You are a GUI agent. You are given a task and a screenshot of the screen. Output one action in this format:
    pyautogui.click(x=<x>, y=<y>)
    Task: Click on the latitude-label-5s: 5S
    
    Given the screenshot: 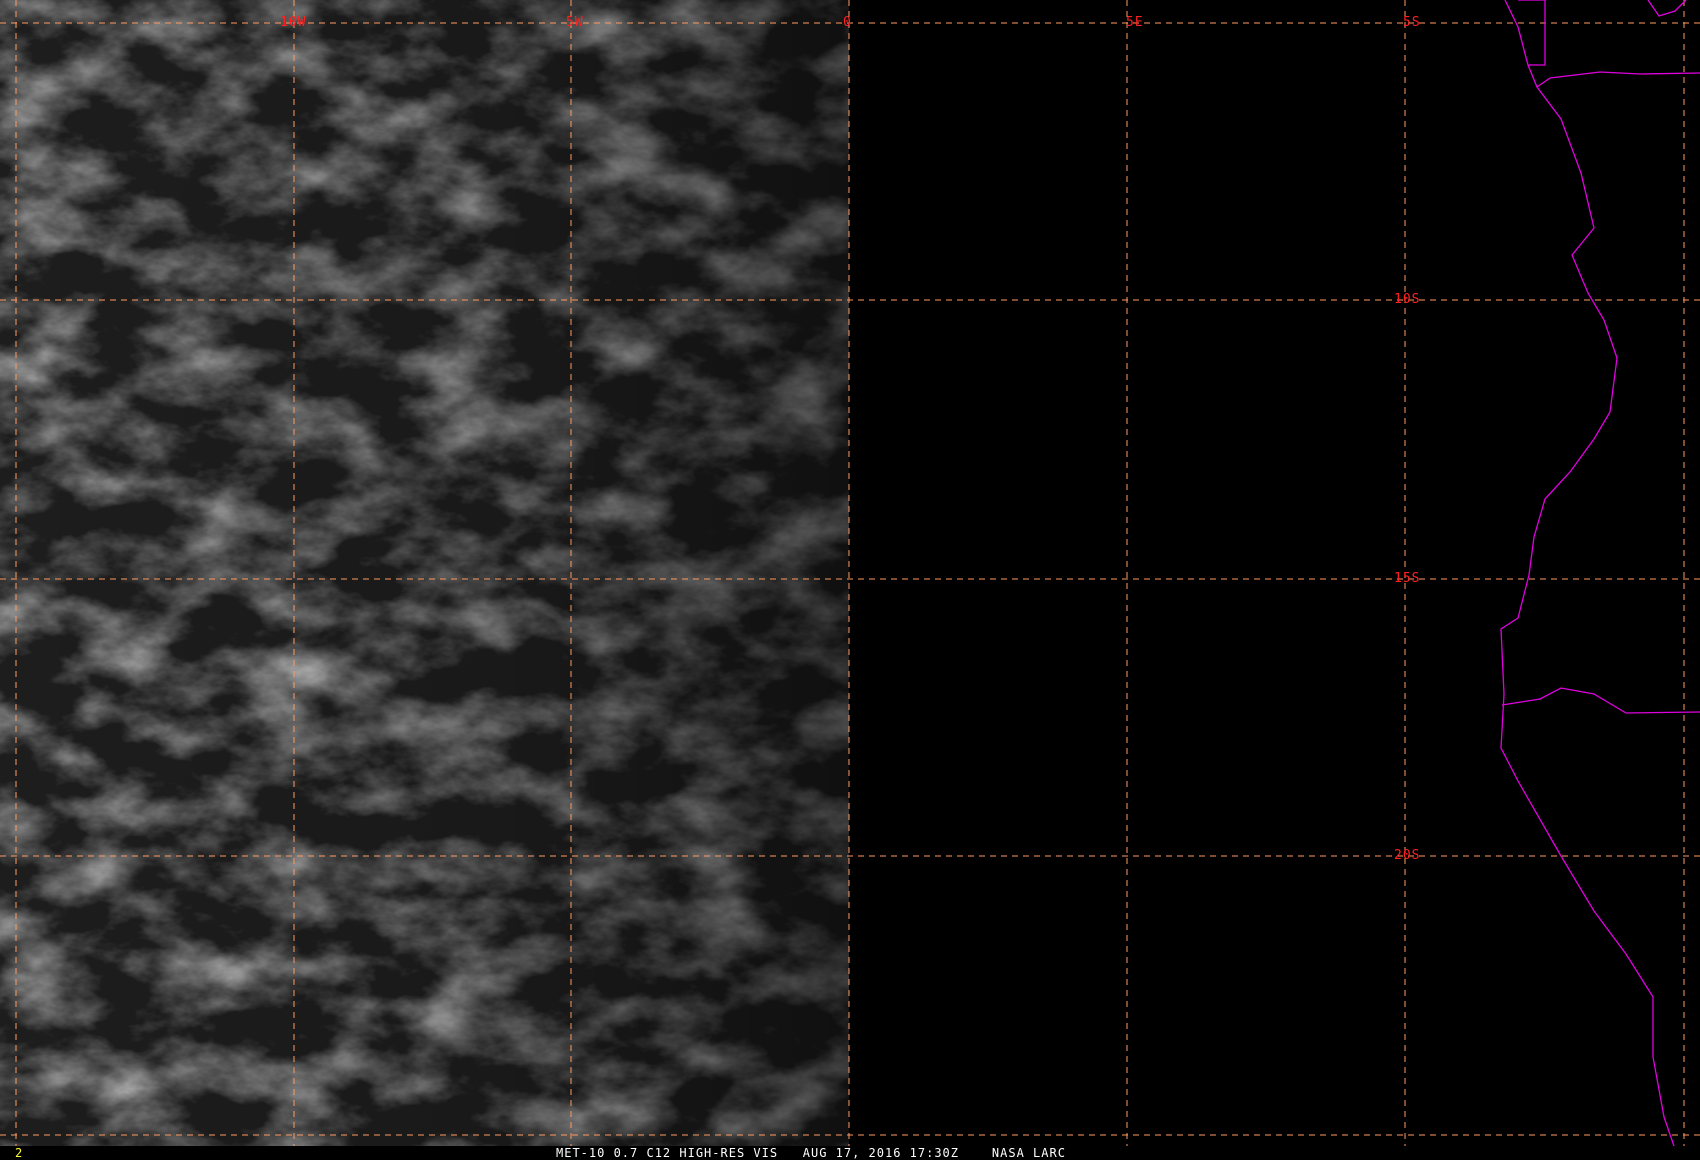 What is the action you would take?
    pyautogui.click(x=1412, y=22)
    